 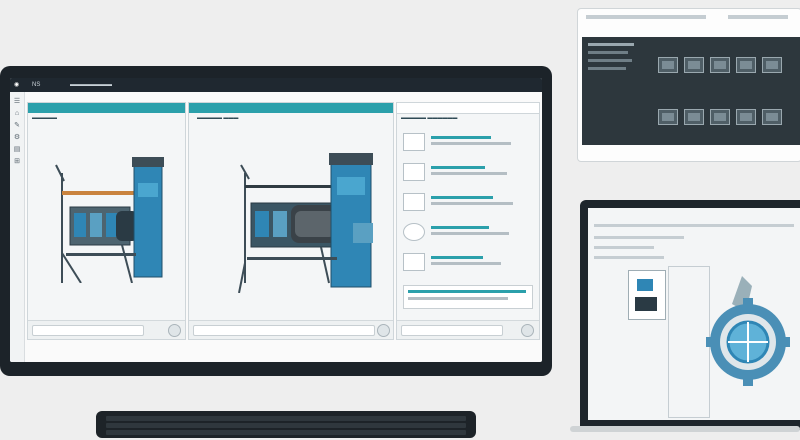 I want to click on keyboard, so click(x=286, y=424).